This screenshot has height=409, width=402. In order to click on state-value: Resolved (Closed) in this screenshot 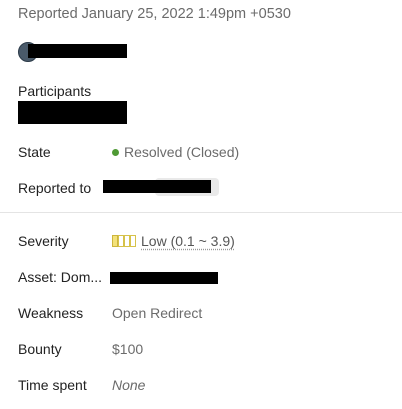, I will do `click(175, 152)`.